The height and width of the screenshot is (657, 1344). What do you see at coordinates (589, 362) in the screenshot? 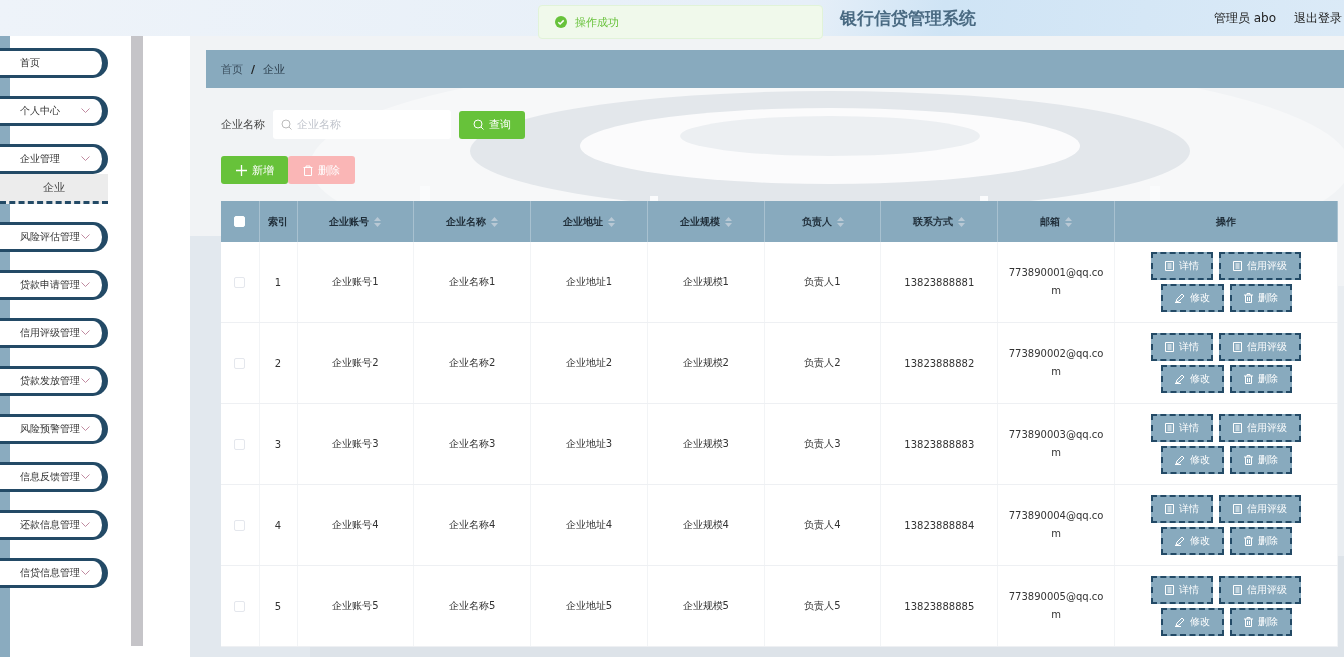
I see `table-cell: 企业地址2` at bounding box center [589, 362].